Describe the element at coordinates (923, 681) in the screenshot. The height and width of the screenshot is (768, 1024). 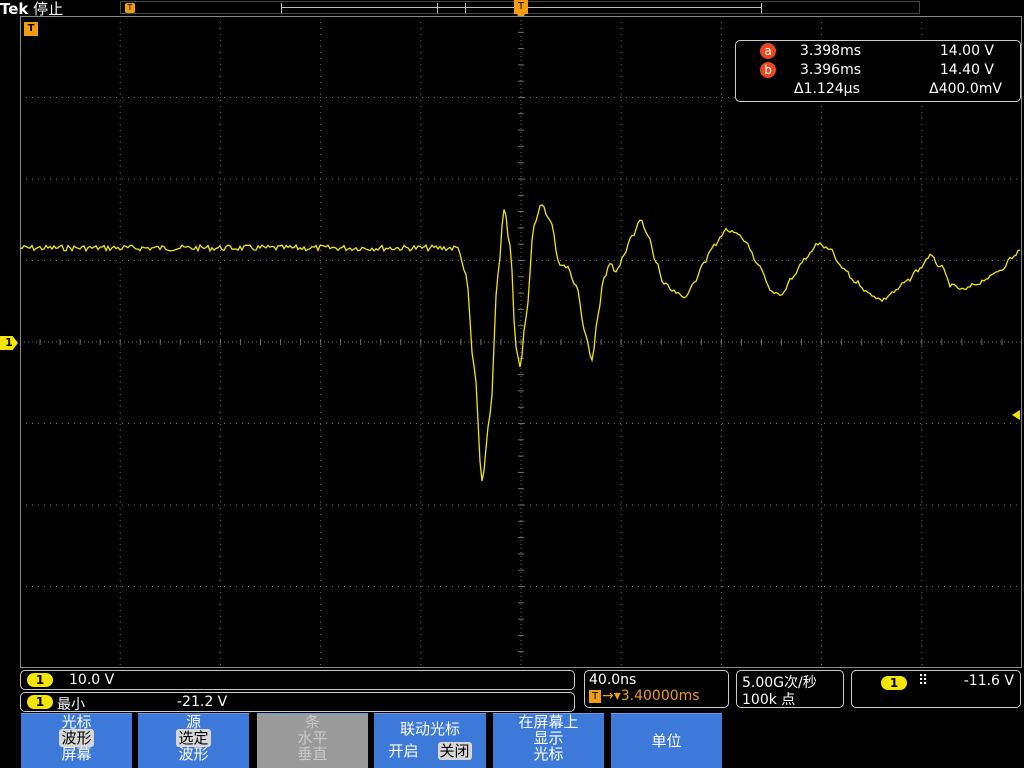
I see `rising-edge-icon: ⠿` at that location.